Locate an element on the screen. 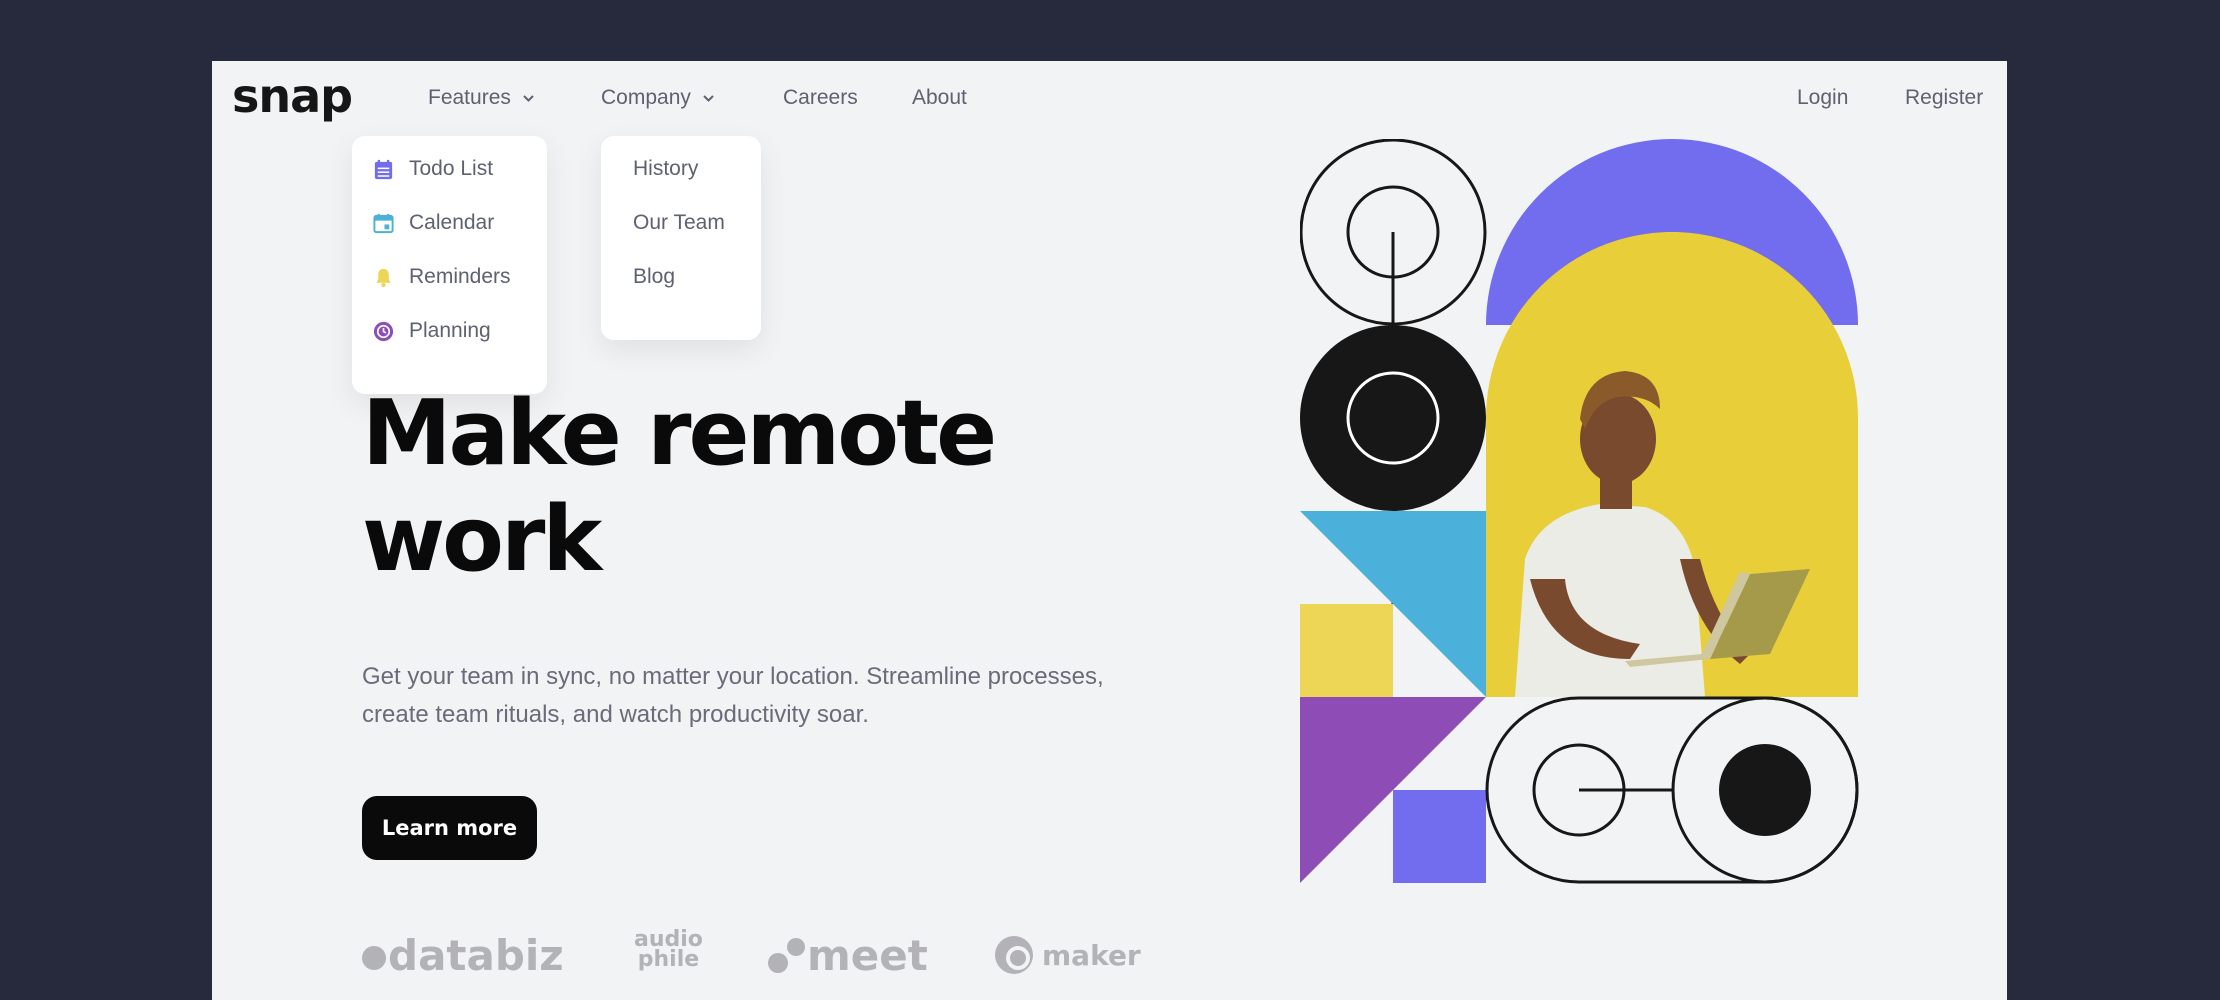  login-link: Login is located at coordinates (1822, 98).